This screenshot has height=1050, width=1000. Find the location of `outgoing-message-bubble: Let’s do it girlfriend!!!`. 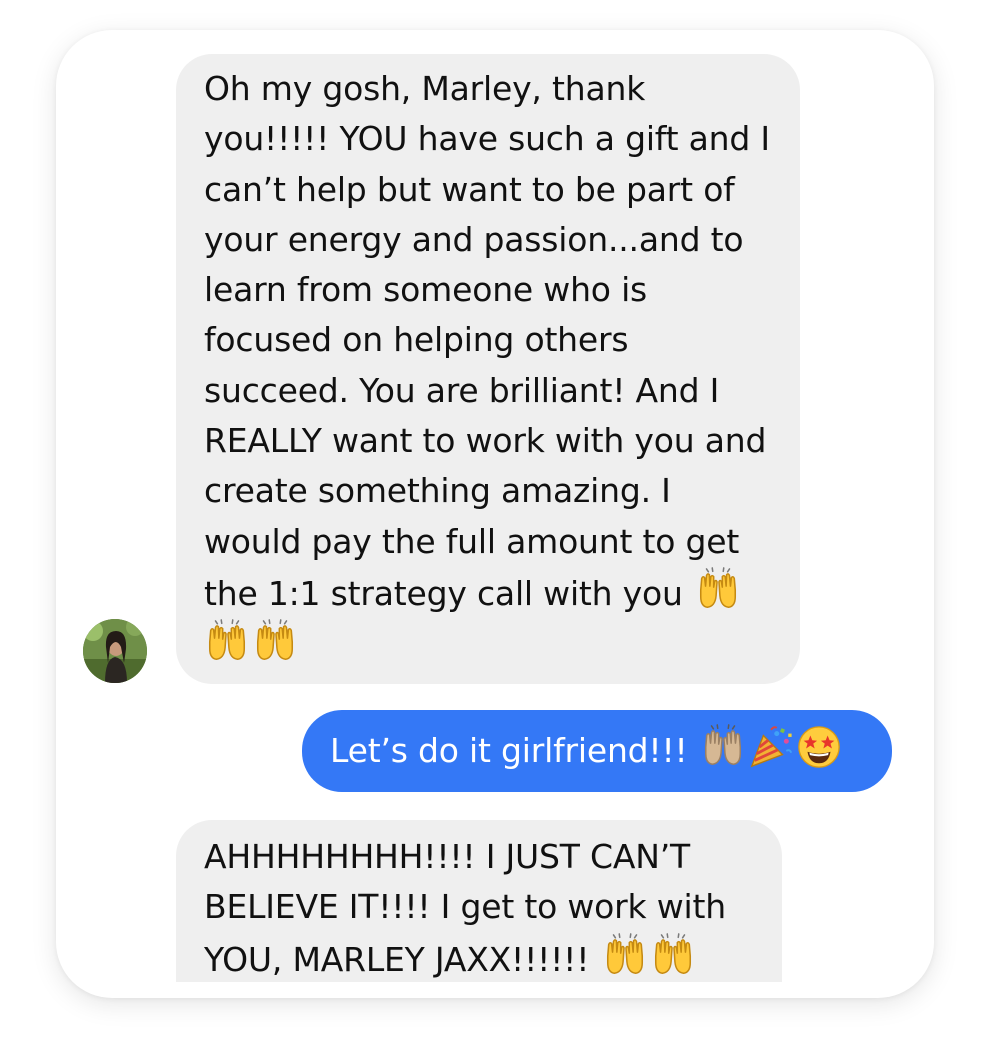

outgoing-message-bubble: Let’s do it girlfriend!!! is located at coordinates (597, 751).